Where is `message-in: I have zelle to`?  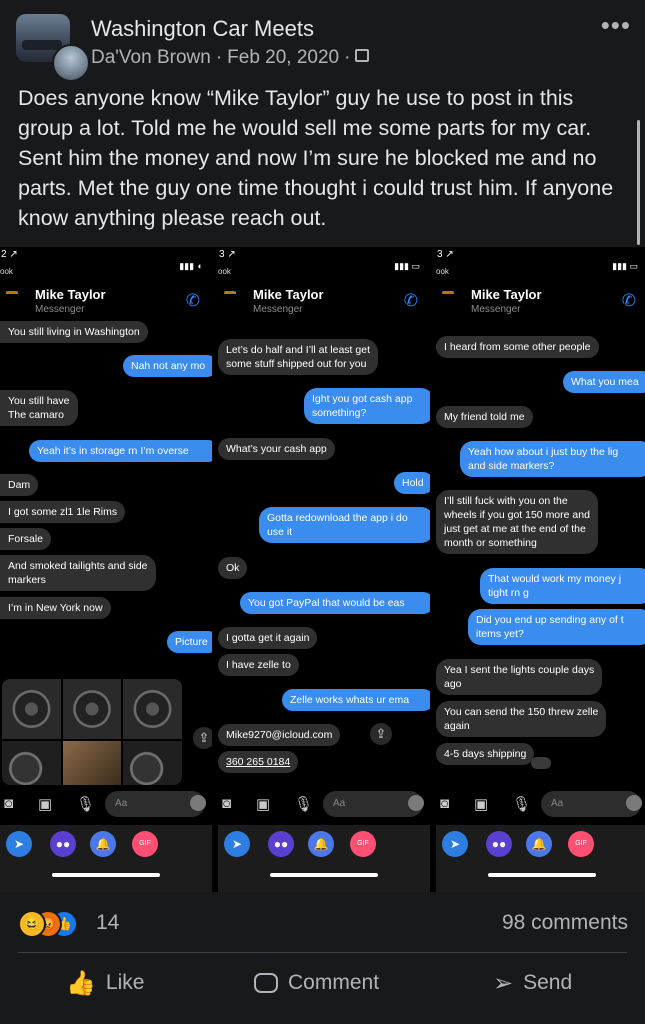 message-in: I have zelle to is located at coordinates (258, 665).